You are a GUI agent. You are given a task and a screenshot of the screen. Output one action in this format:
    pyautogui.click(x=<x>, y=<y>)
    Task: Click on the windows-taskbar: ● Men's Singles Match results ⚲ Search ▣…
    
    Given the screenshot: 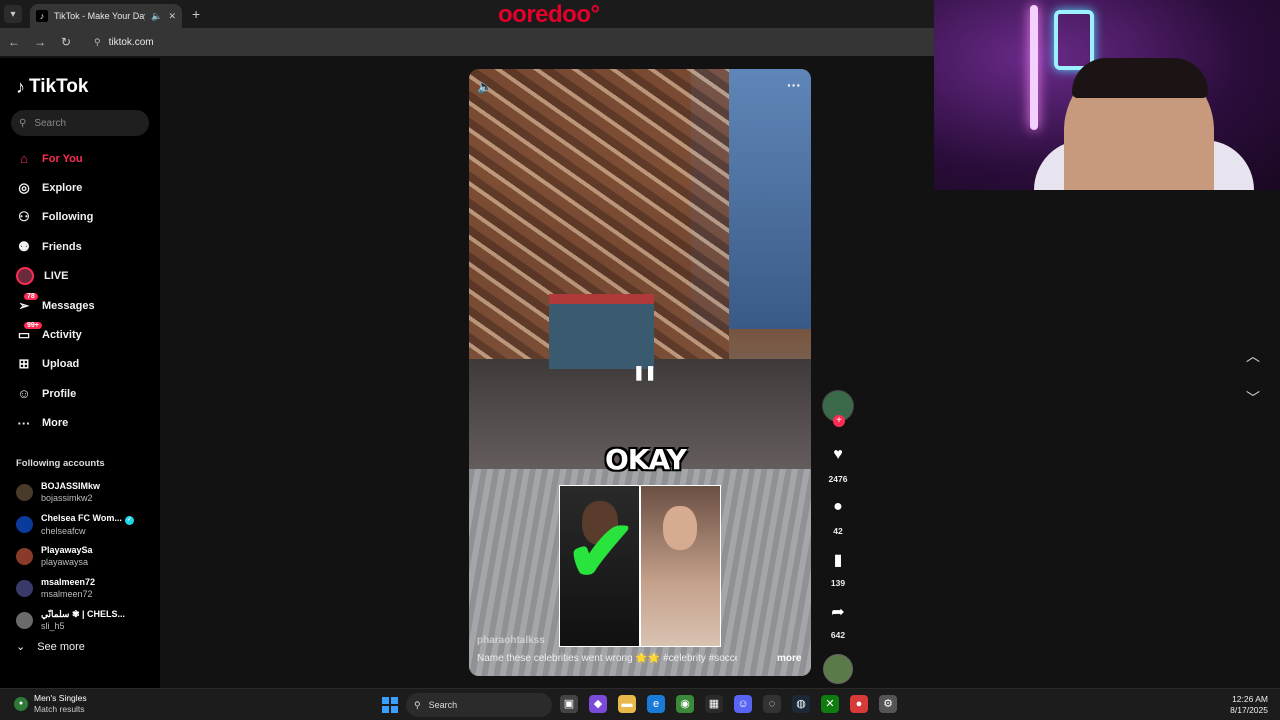 What is the action you would take?
    pyautogui.click(x=640, y=704)
    